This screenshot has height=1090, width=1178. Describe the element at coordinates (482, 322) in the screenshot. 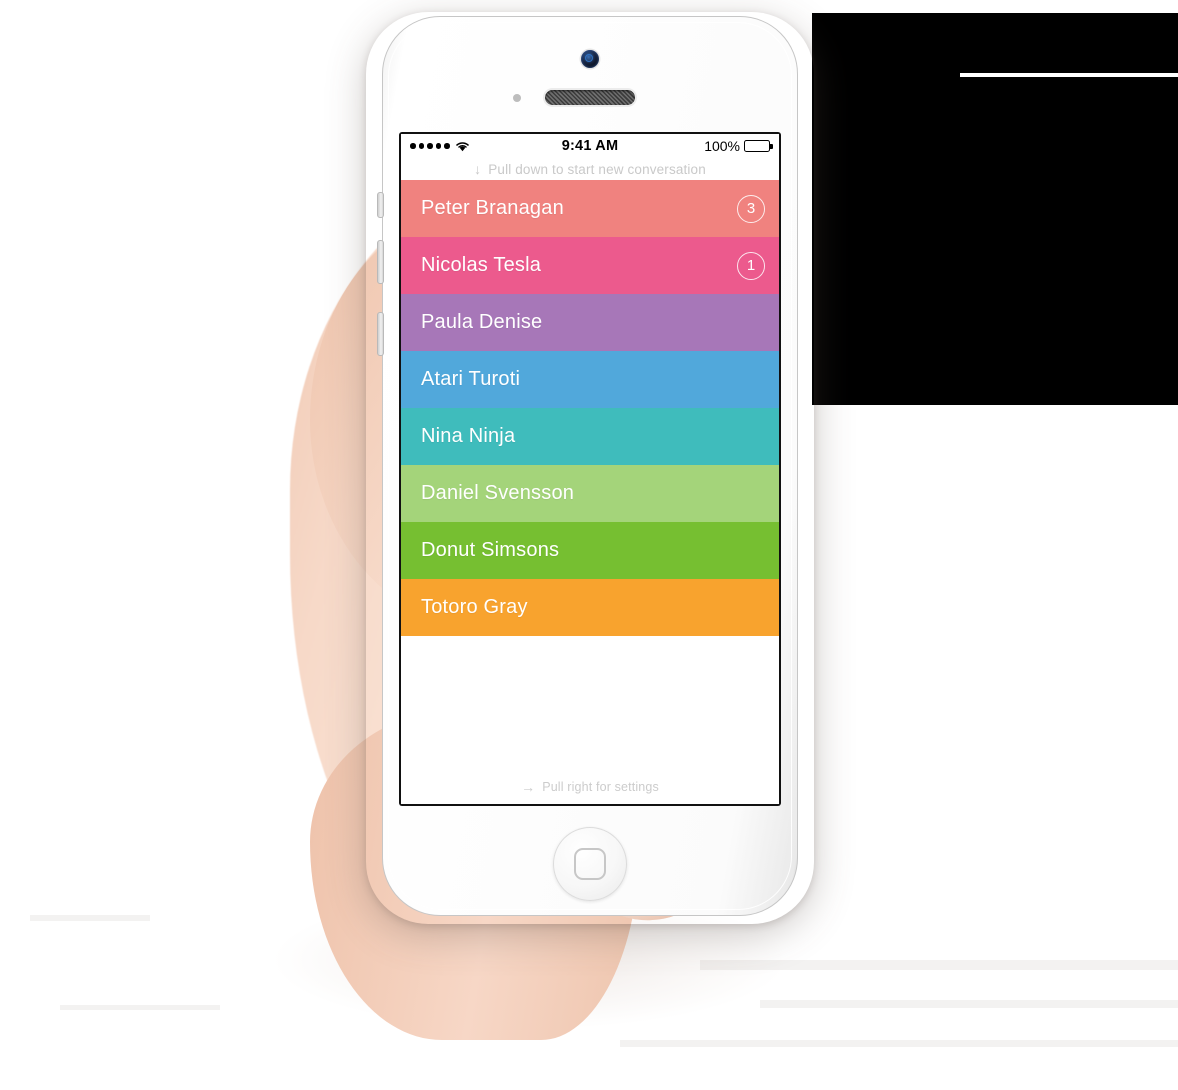

I see `conversation-name: Paula Denise` at that location.